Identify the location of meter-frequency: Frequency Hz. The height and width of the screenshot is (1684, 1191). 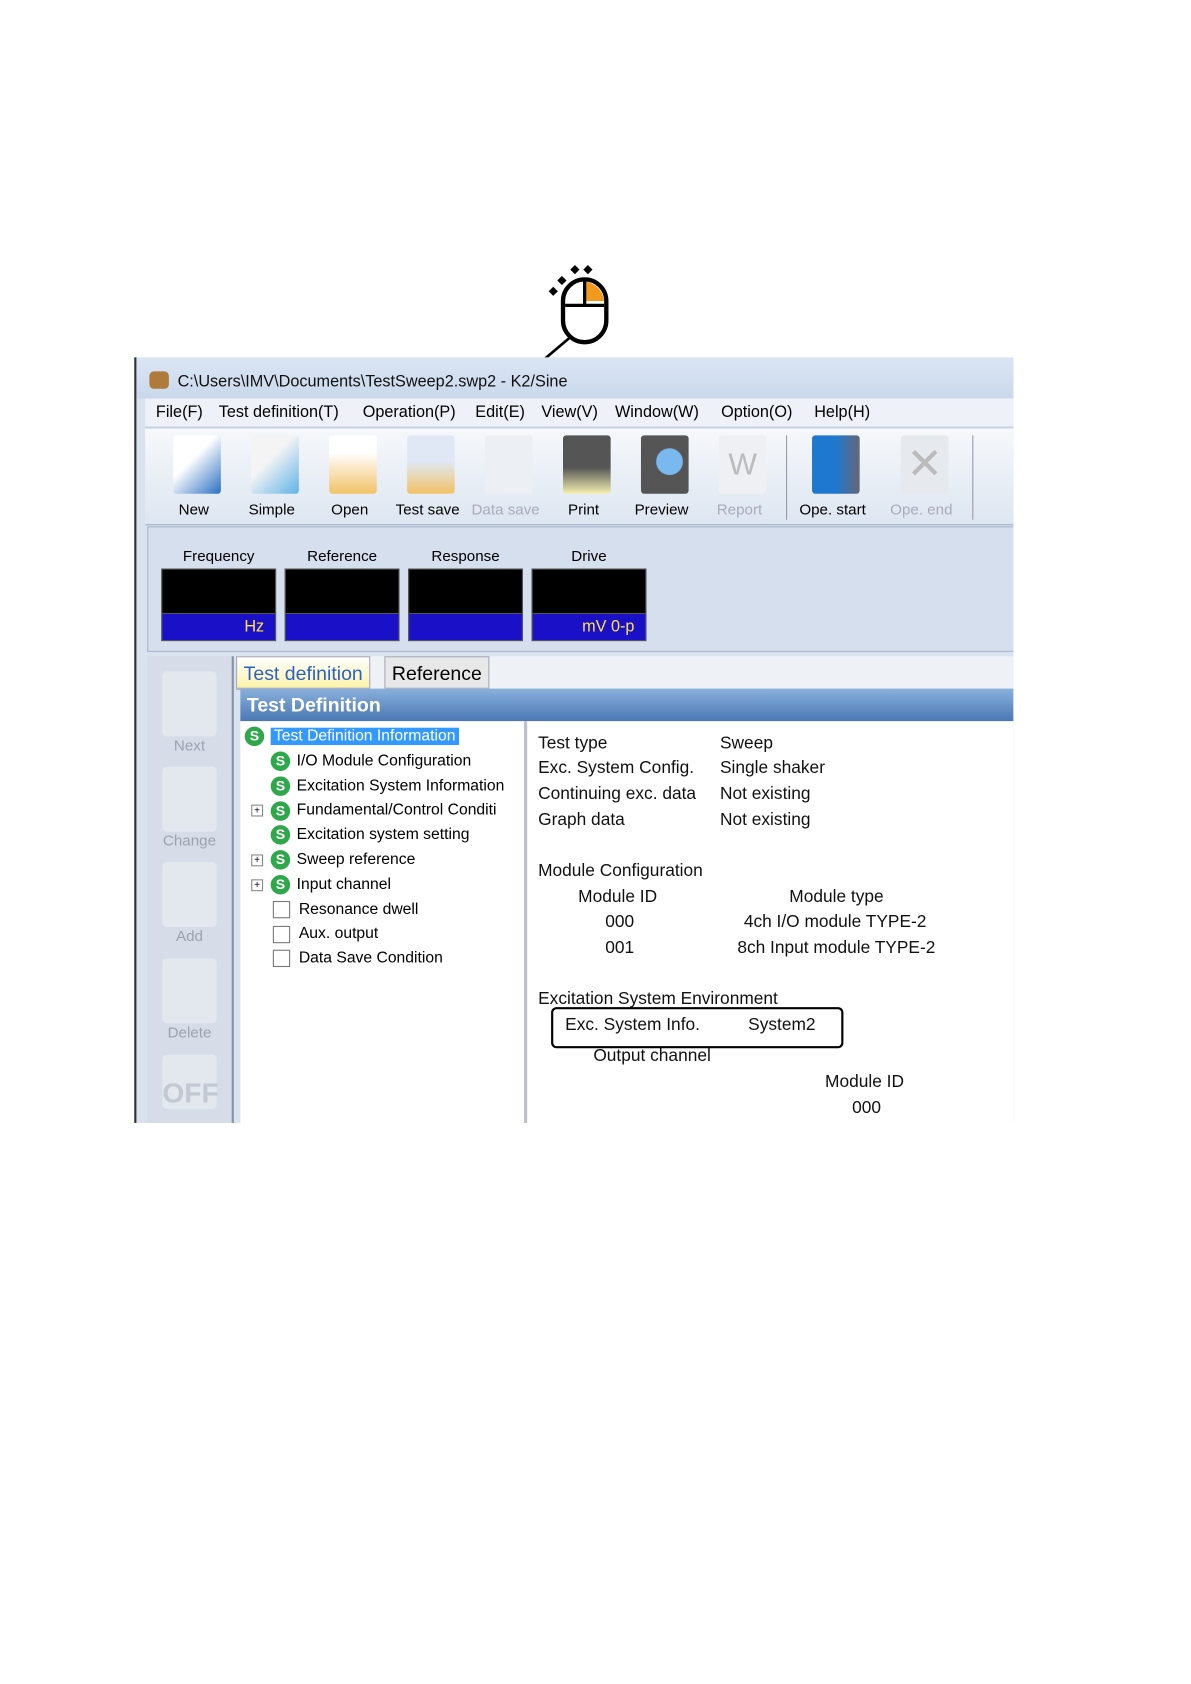
(219, 584).